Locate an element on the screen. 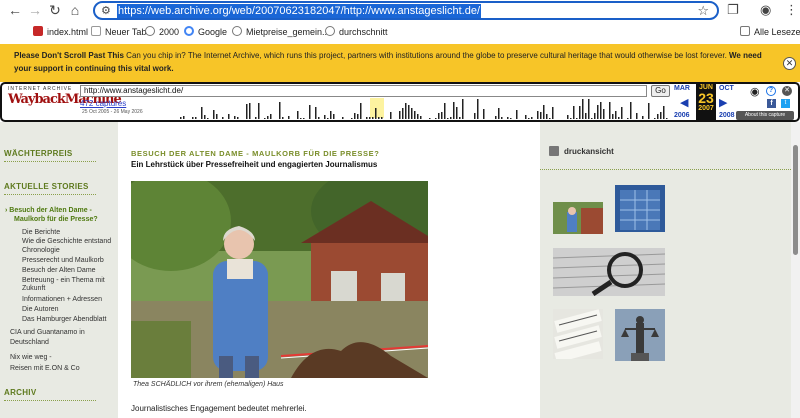  bookmark-item: index.html is located at coordinates (60, 31).